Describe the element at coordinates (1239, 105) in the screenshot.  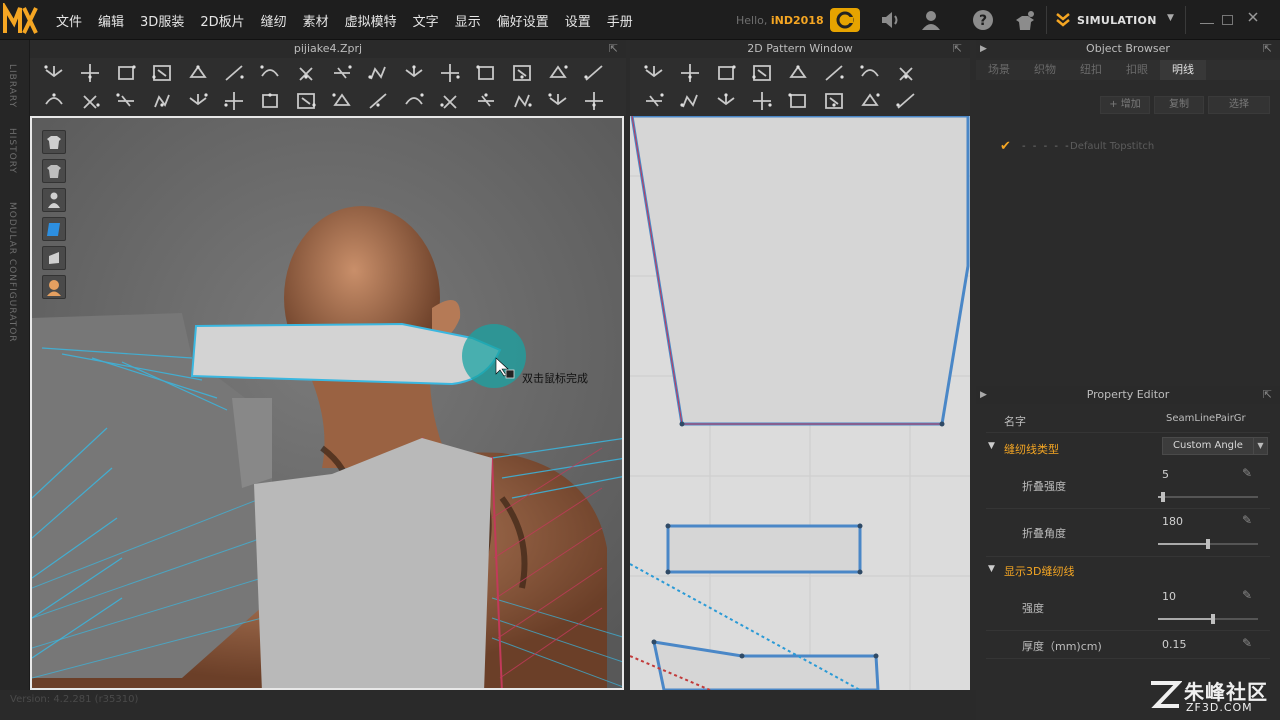
I see `select-button: 选择` at that location.